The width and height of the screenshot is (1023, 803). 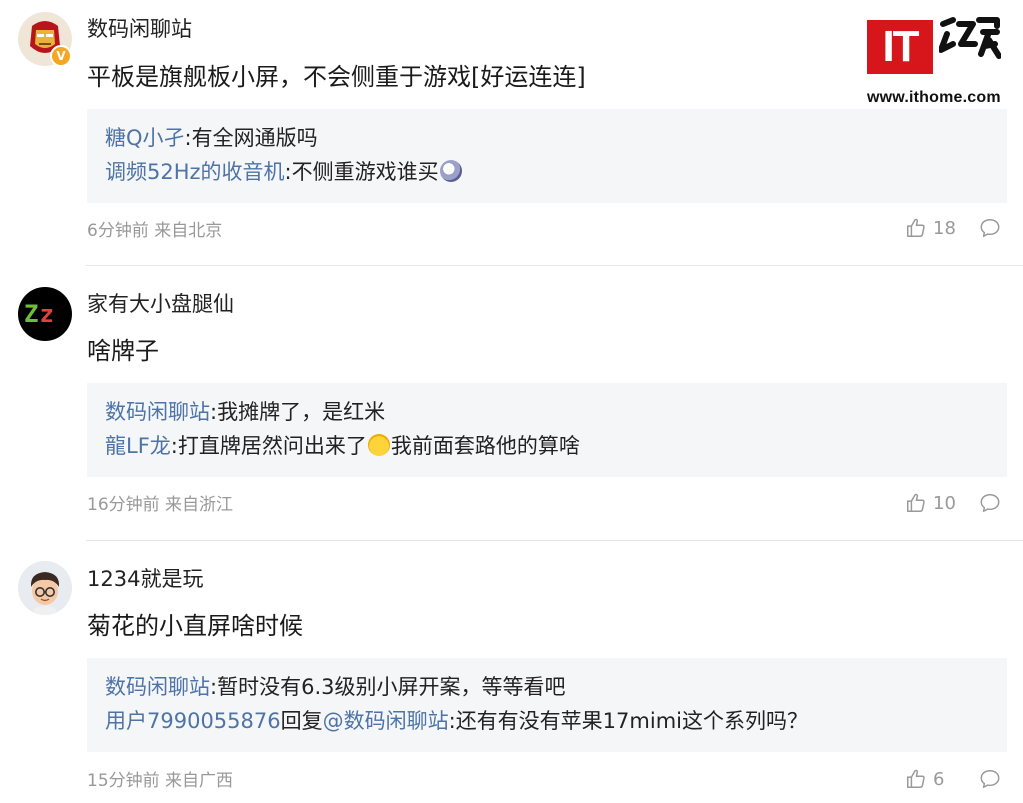 What do you see at coordinates (199, 505) in the screenshot?
I see `comment-location: 来自浙江` at bounding box center [199, 505].